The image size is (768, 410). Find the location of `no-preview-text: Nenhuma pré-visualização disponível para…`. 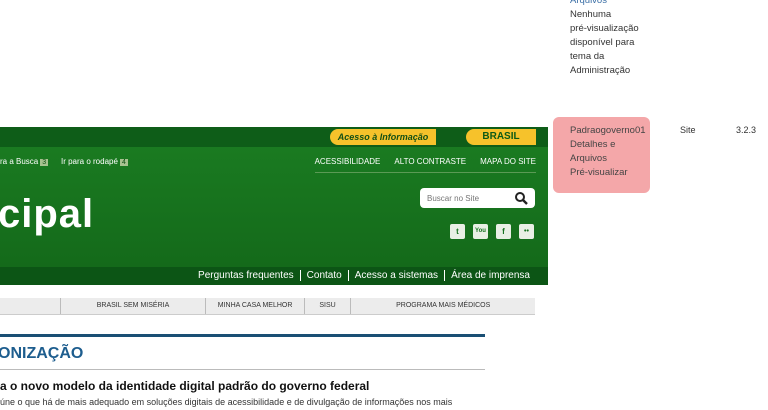

no-preview-text: Nenhuma pré-visualização disponível para… is located at coordinates (604, 42).